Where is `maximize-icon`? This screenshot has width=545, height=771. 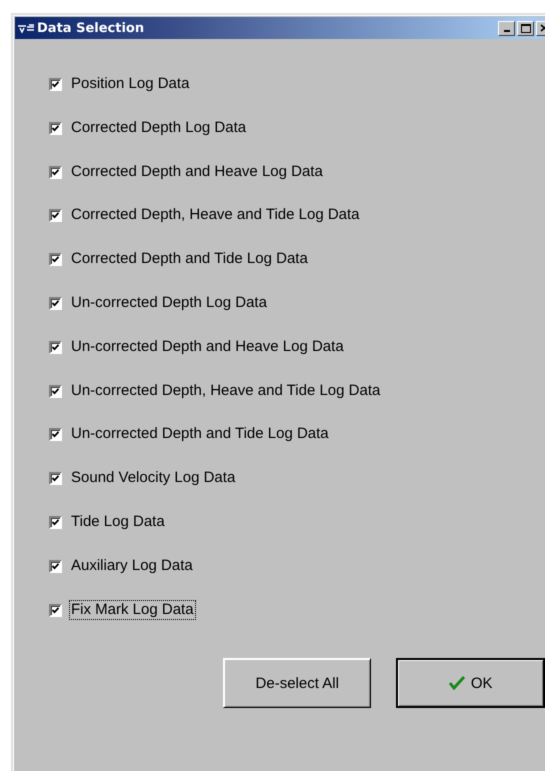
maximize-icon is located at coordinates (525, 28).